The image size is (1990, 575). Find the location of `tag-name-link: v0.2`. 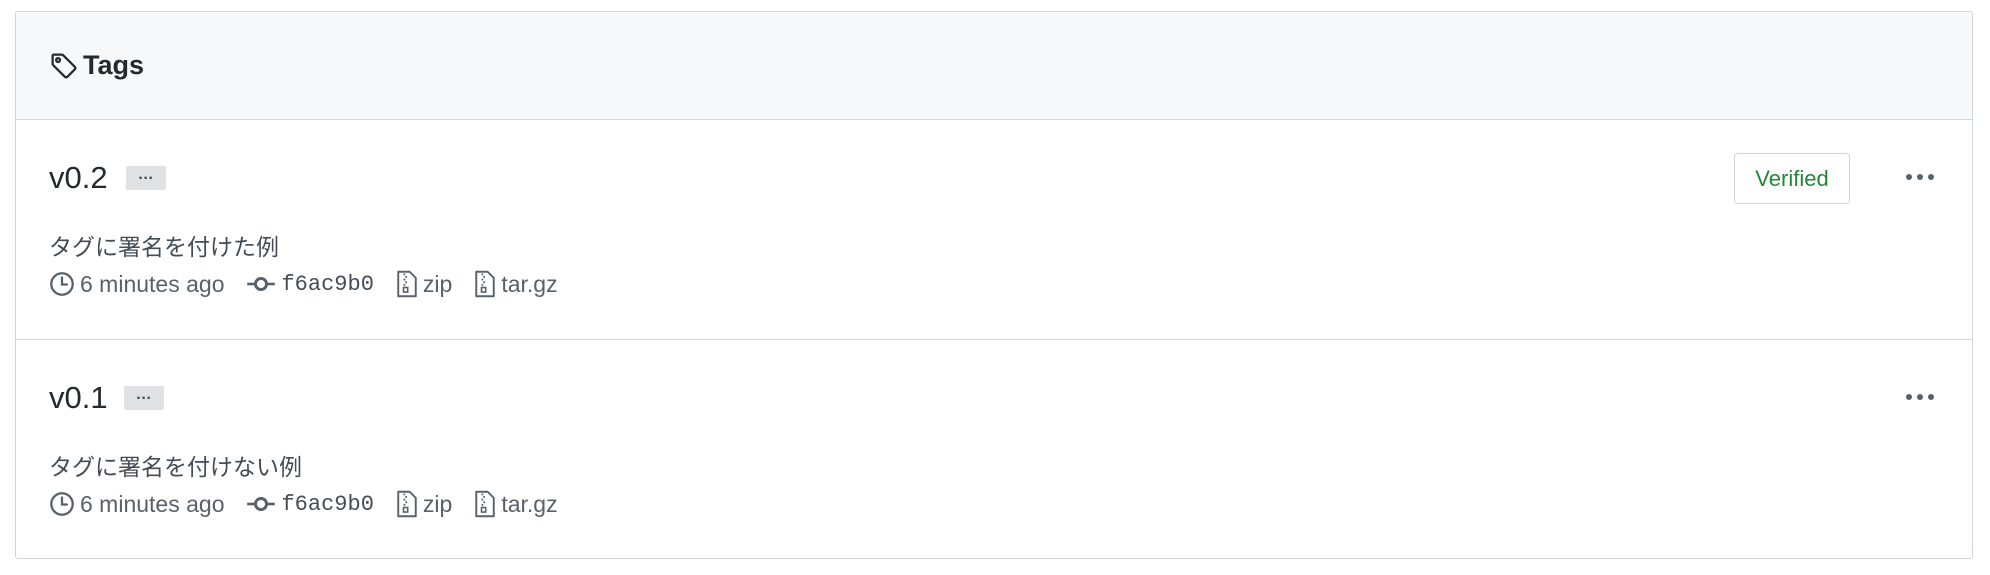

tag-name-link: v0.2 is located at coordinates (78, 178).